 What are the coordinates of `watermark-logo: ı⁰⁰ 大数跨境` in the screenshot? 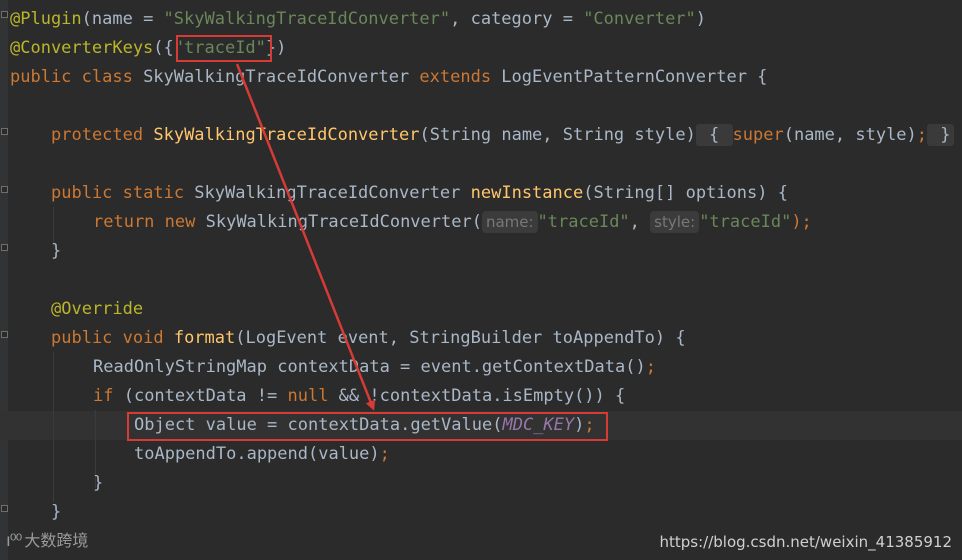 It's located at (47, 541).